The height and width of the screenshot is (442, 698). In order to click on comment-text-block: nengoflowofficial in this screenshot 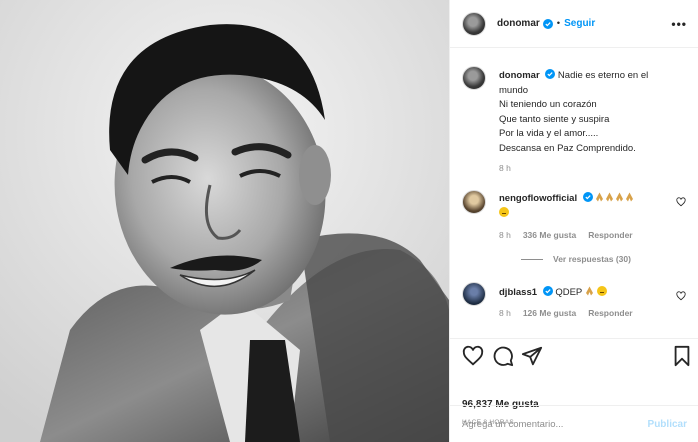, I will do `click(584, 206)`.